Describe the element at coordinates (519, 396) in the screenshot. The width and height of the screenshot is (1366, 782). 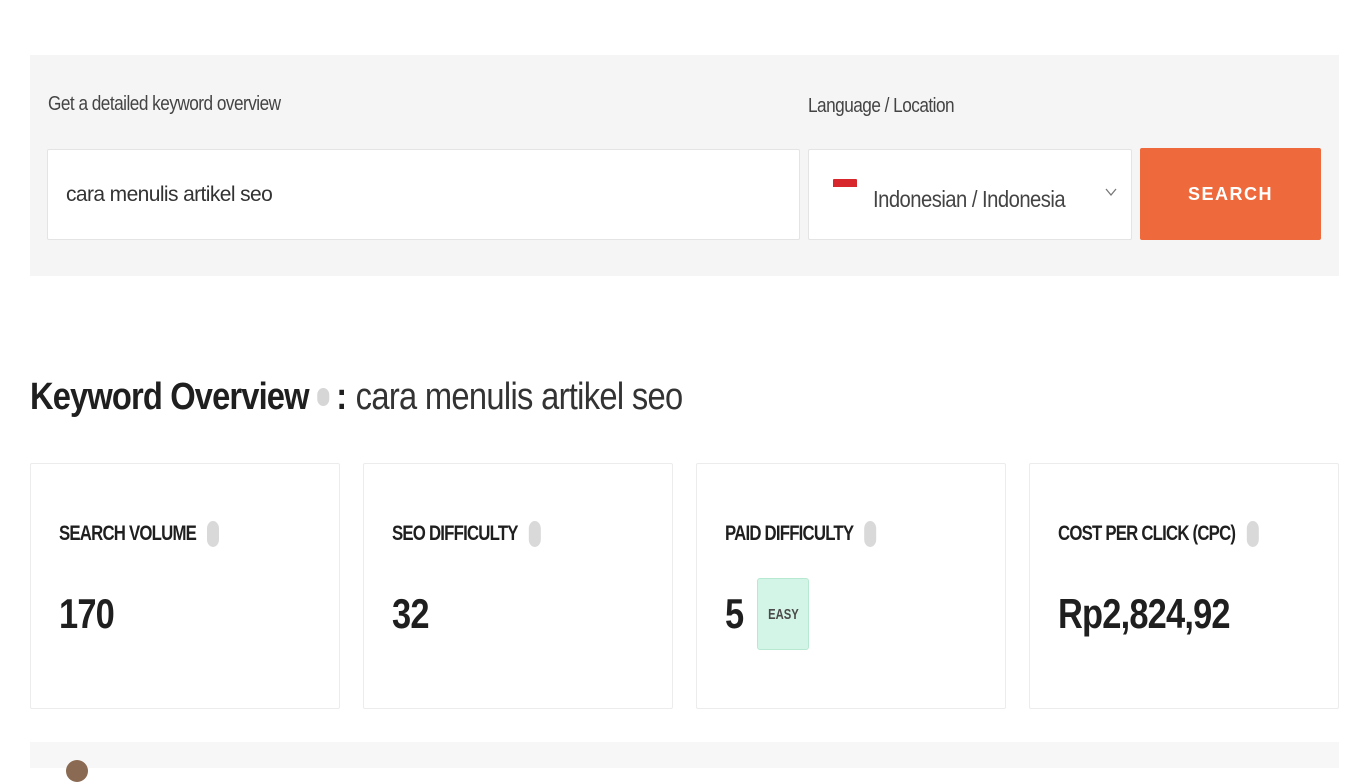
I see `overview-keyword: cara menulis artikel seo` at that location.